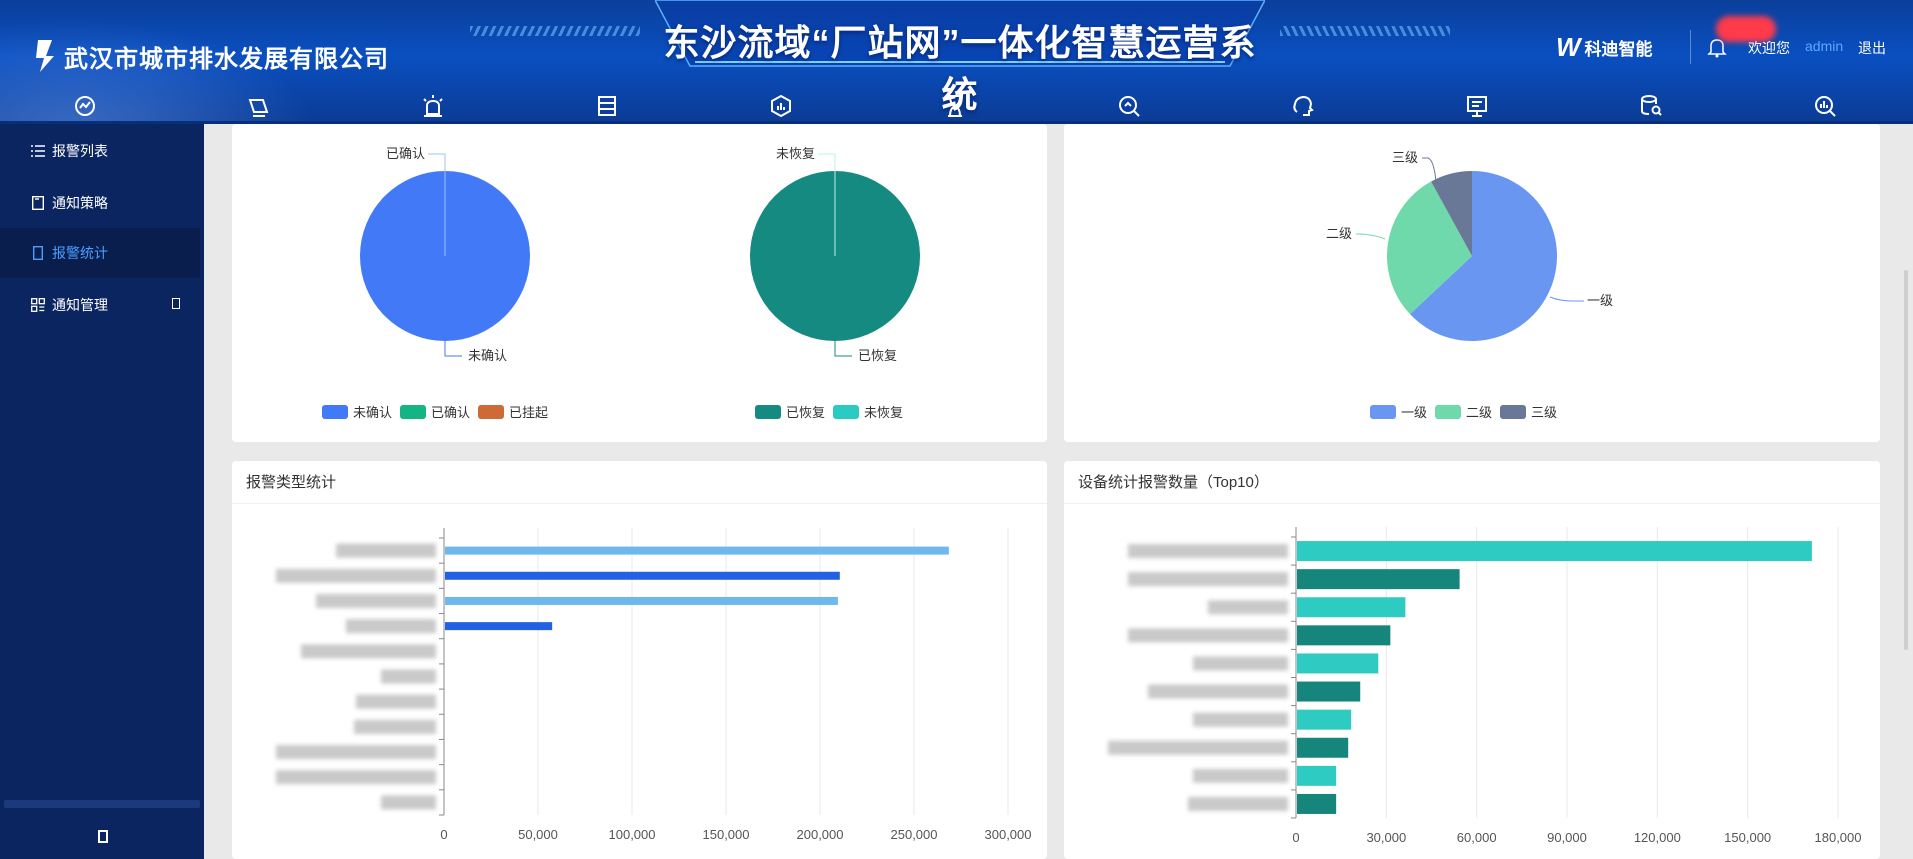 This screenshot has width=1913, height=859. What do you see at coordinates (1528, 411) in the screenshot?
I see `legend-item: 三级` at bounding box center [1528, 411].